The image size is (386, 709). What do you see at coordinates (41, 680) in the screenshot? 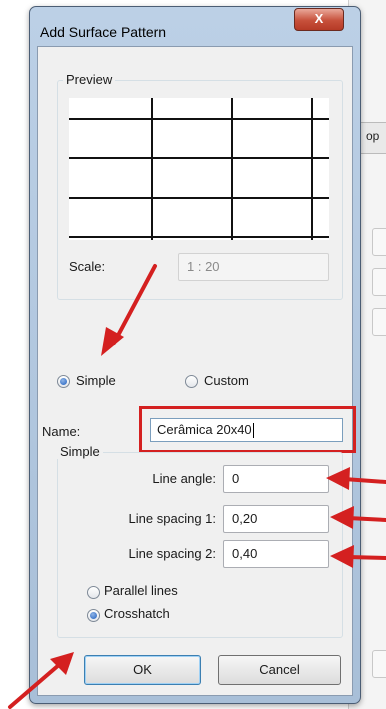
I see `arrow-to-crosshatch-icon` at bounding box center [41, 680].